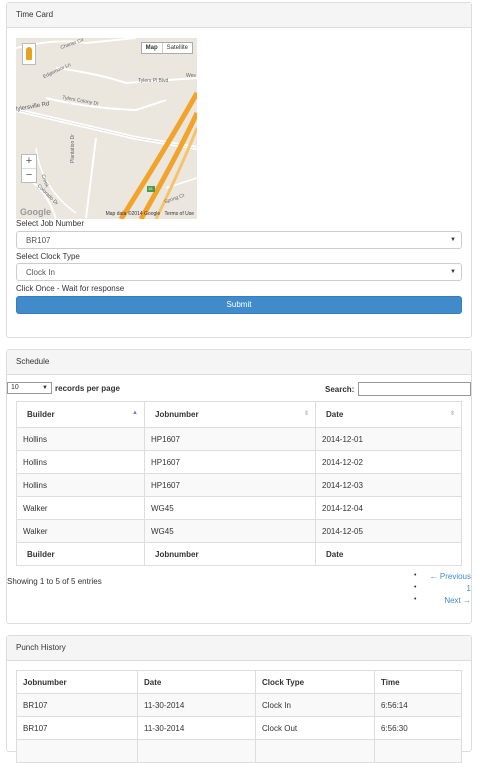 This screenshot has height=763, width=480. What do you see at coordinates (73, 148) in the screenshot?
I see `street-label: Plantation Dr` at bounding box center [73, 148].